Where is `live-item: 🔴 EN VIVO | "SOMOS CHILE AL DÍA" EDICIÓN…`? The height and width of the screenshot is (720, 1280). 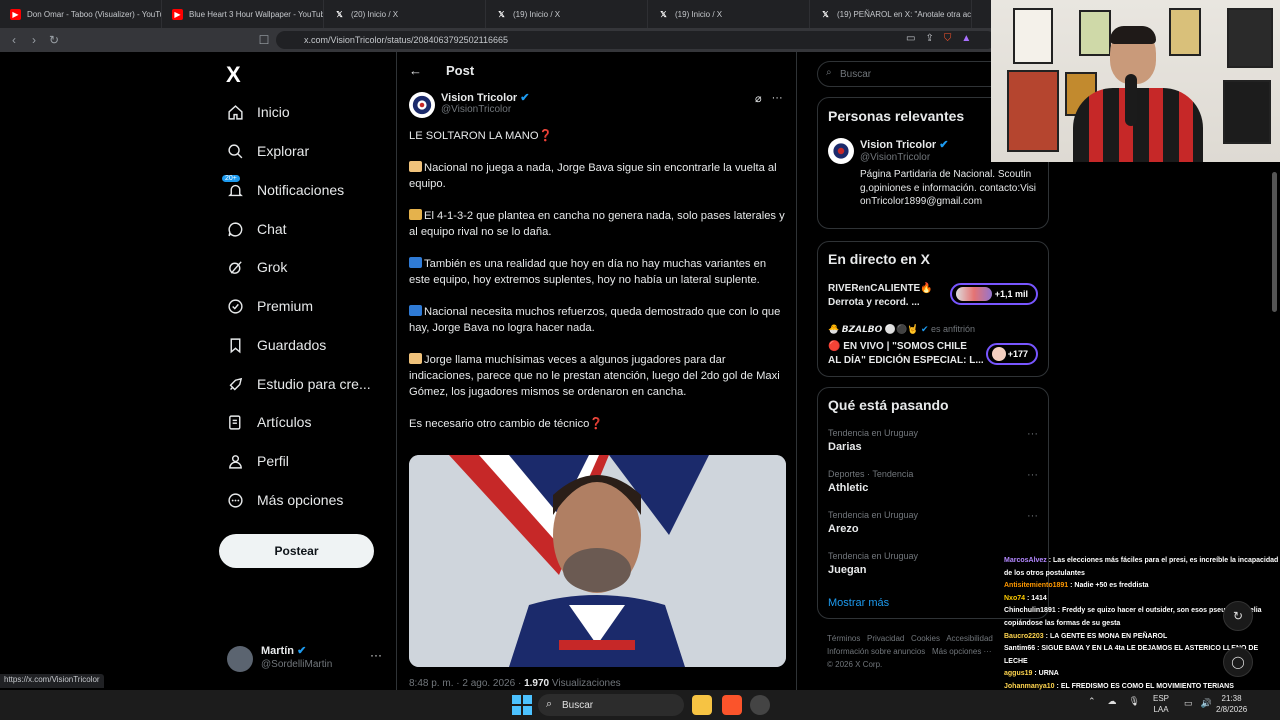
live-item: 🔴 EN VIVO | "SOMOS CHILE AL DÍA" EDICIÓN… is located at coordinates (906, 353).